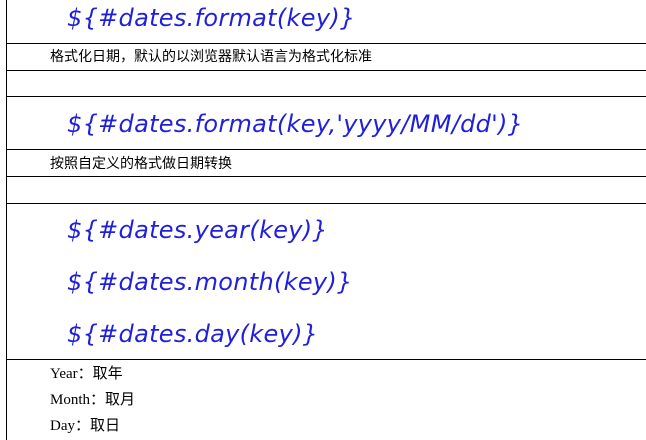  I want to click on code-dates-month: ${#dates.month(key)}, so click(210, 282).